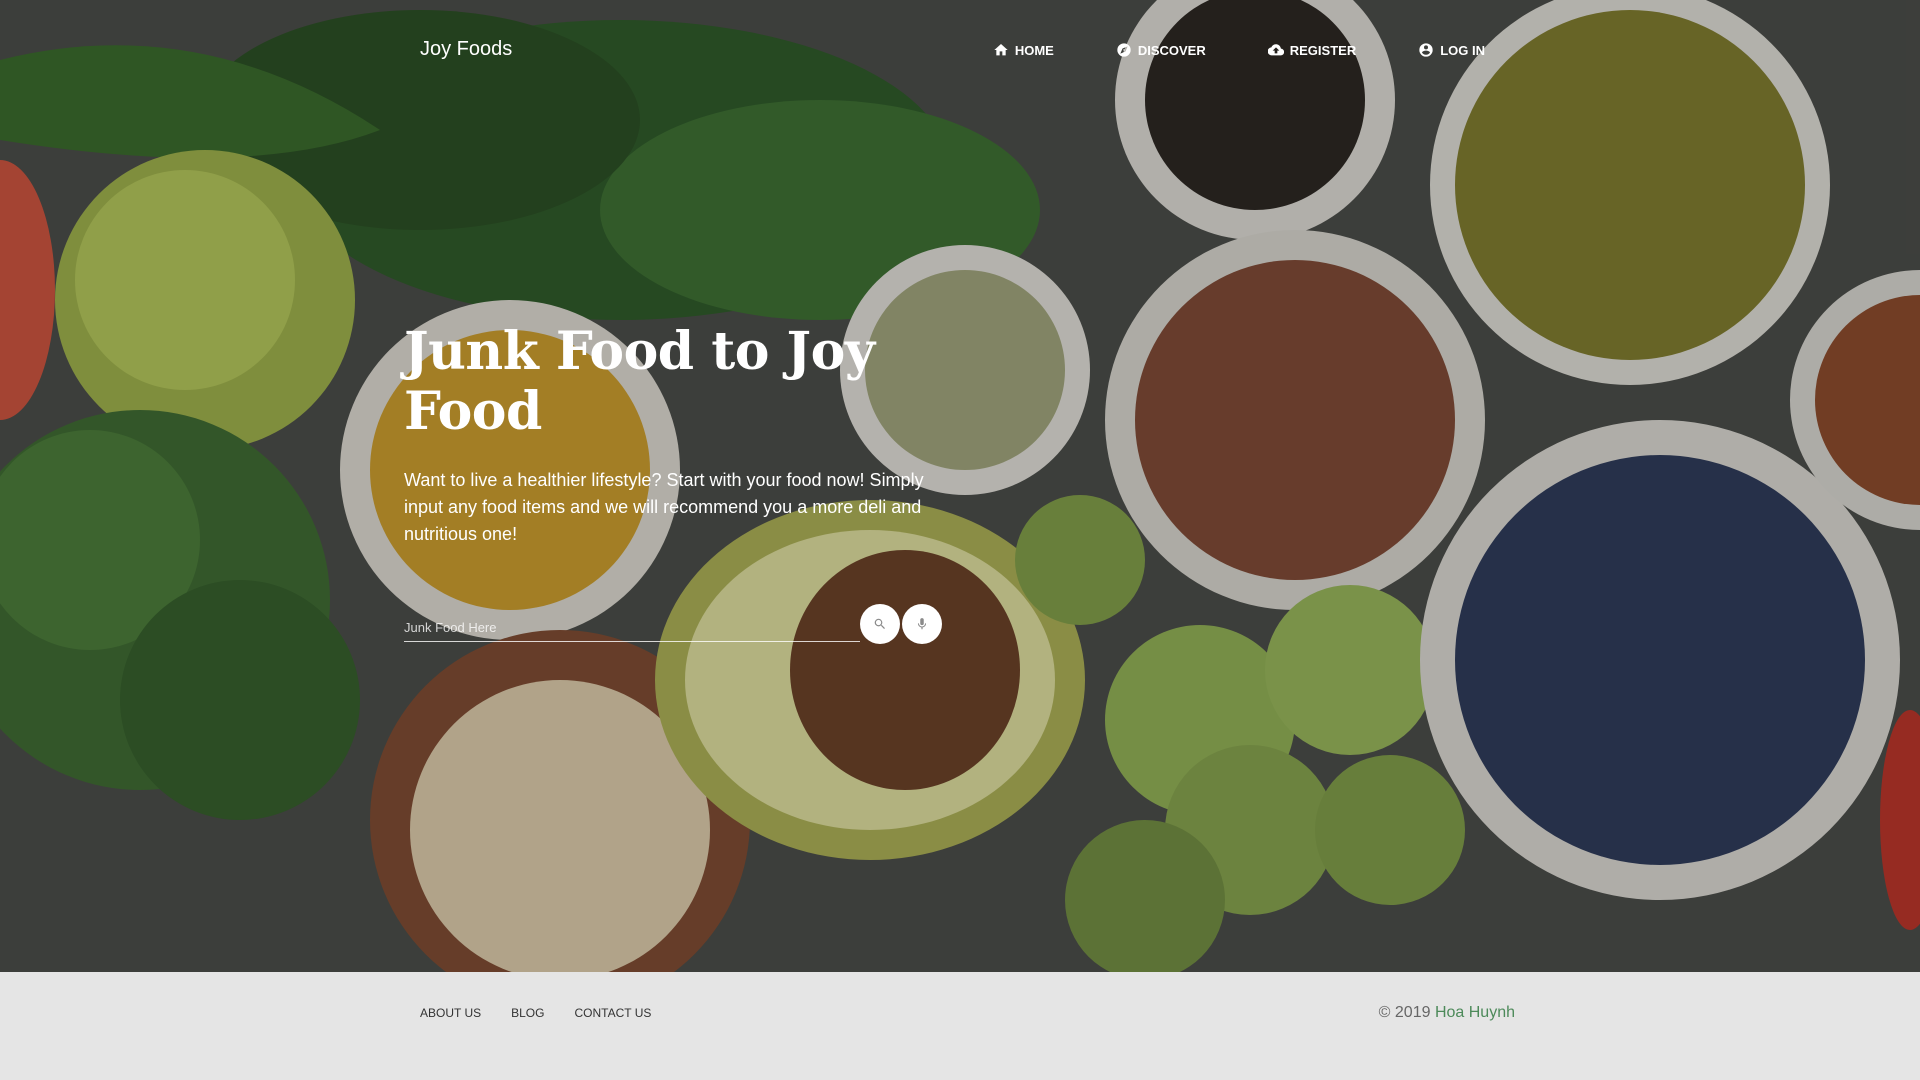  I want to click on brand-logo-link: Joy Foods, so click(466, 49).